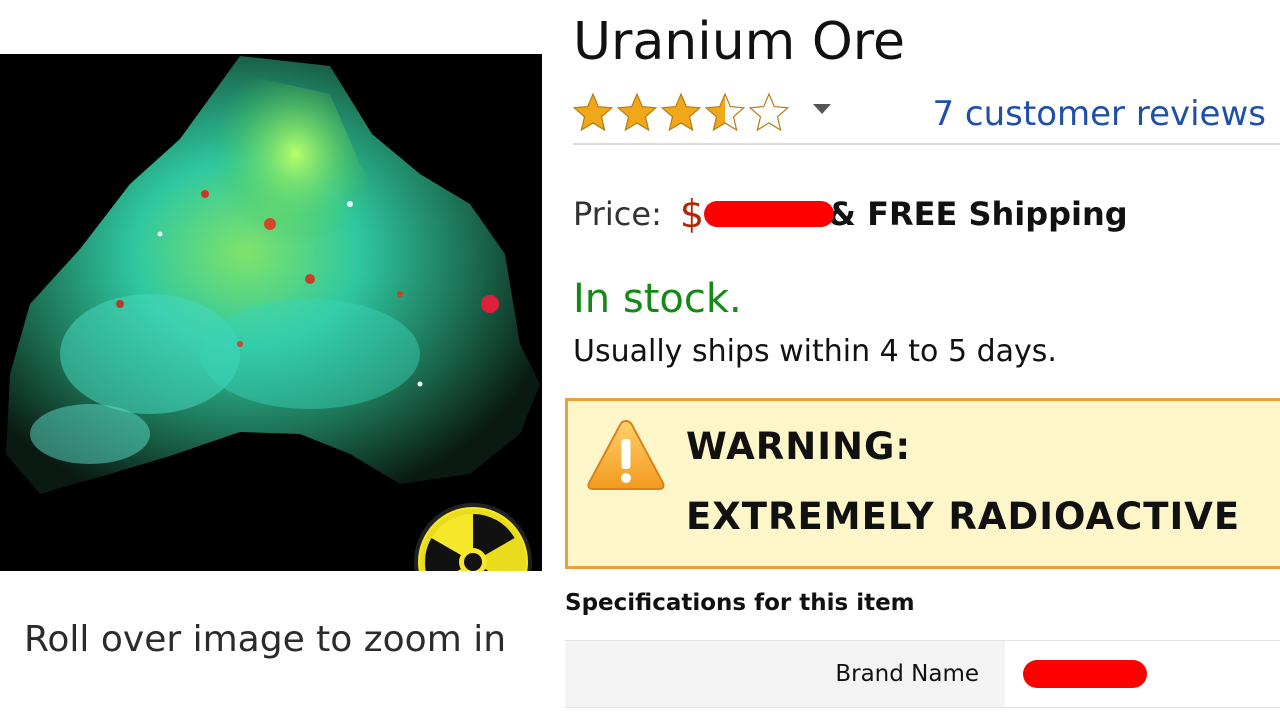  Describe the element at coordinates (626, 454) in the screenshot. I see `warning-triangle-icon` at that location.